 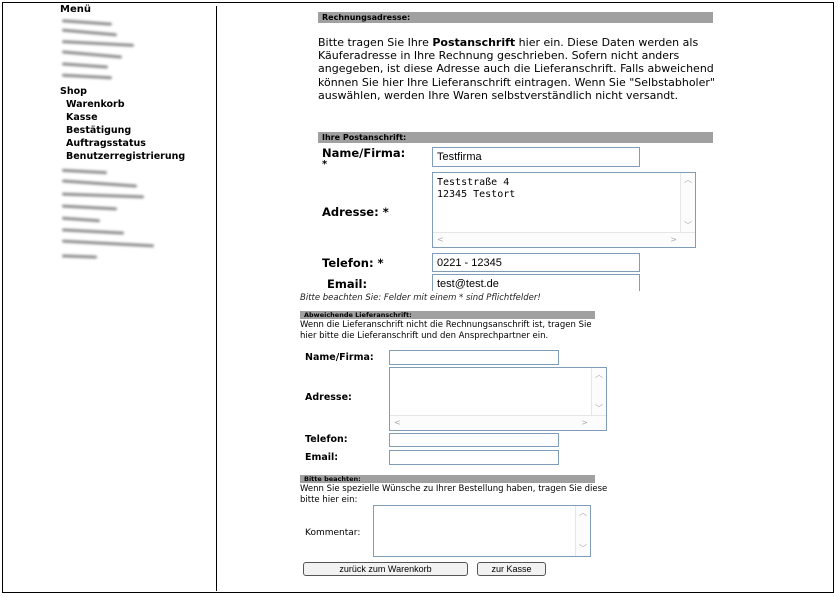 What do you see at coordinates (447, 315) in the screenshot?
I see `section-header-delivery: Abweichende Lieferanschrift:` at bounding box center [447, 315].